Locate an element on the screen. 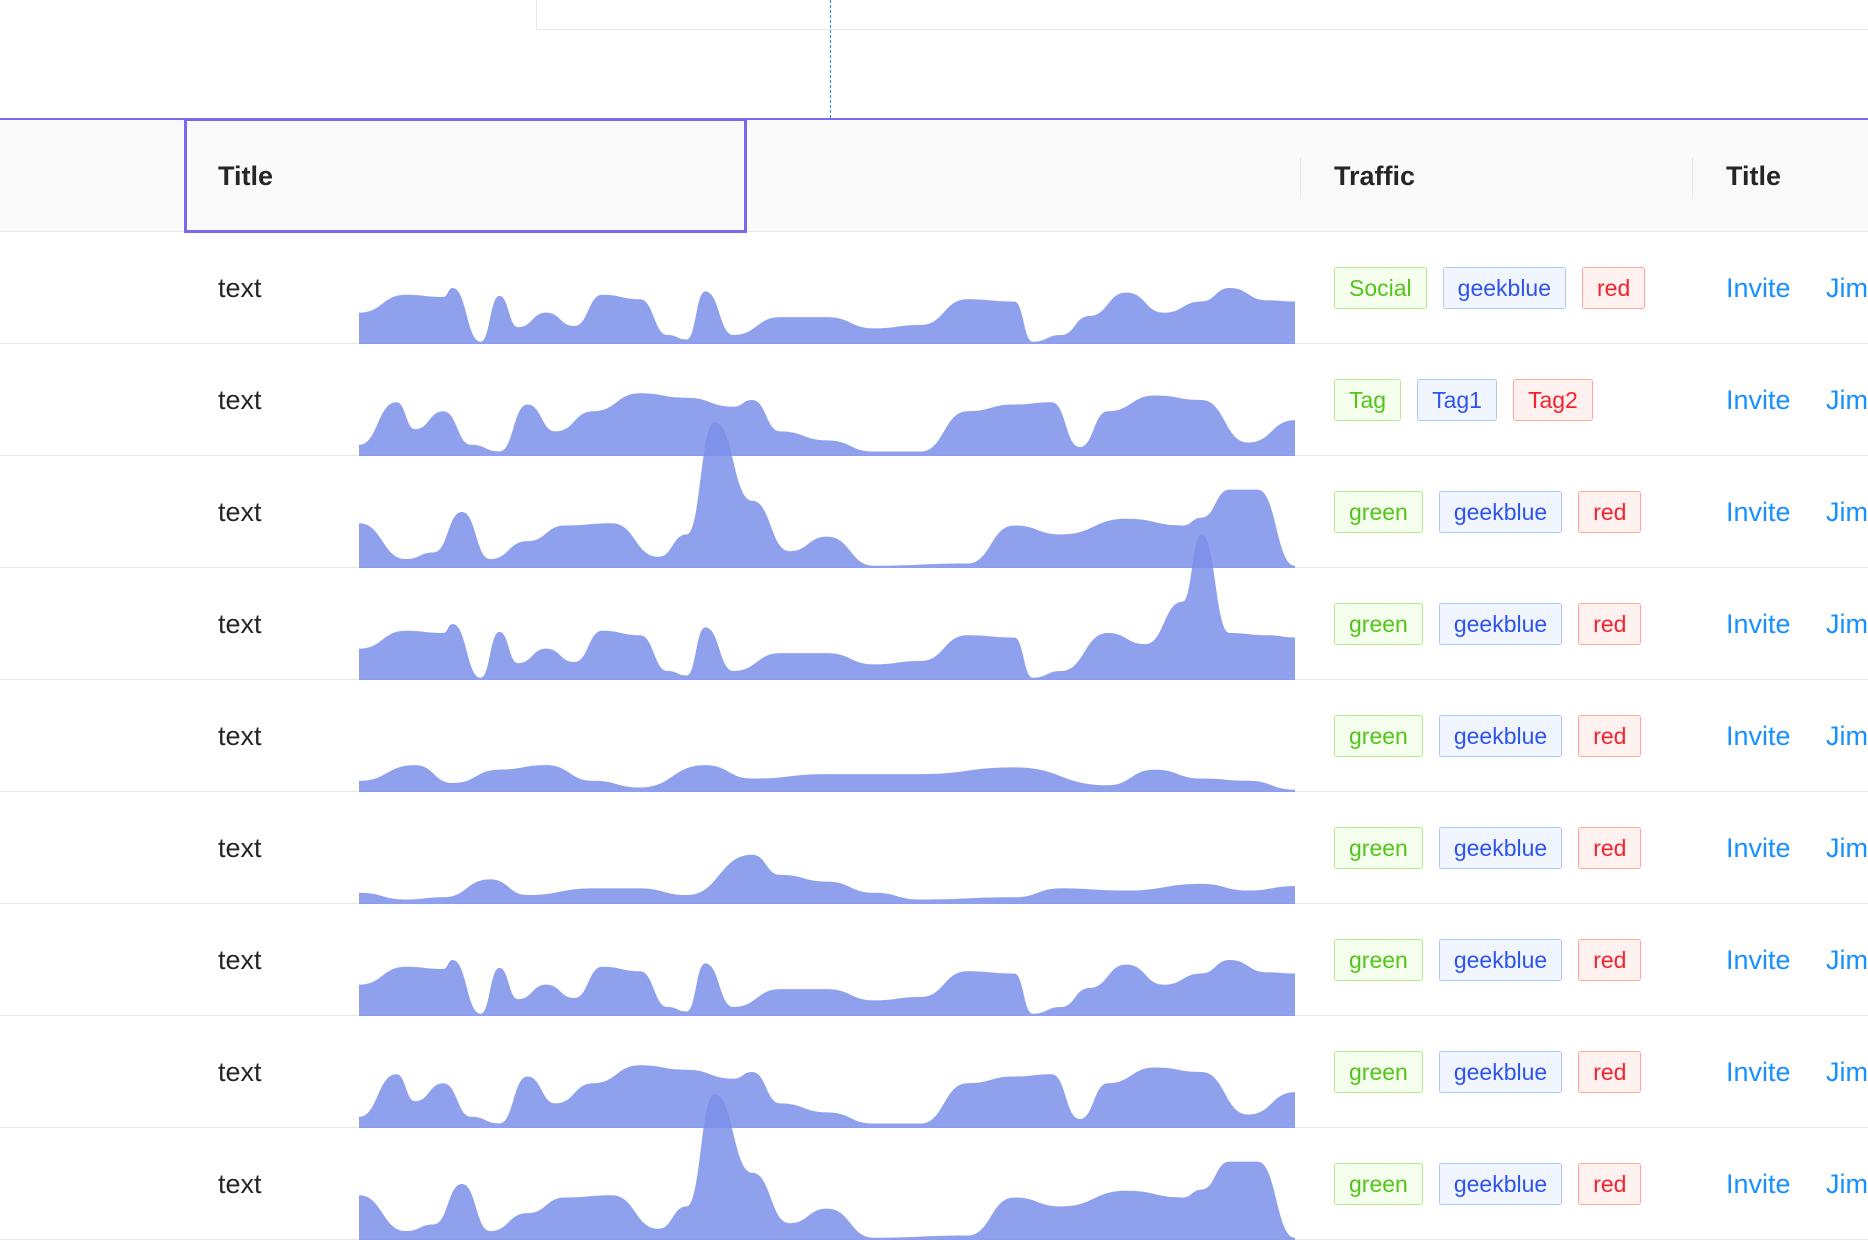 The height and width of the screenshot is (1240, 1868). tag-badge: Tag2 is located at coordinates (1552, 400).